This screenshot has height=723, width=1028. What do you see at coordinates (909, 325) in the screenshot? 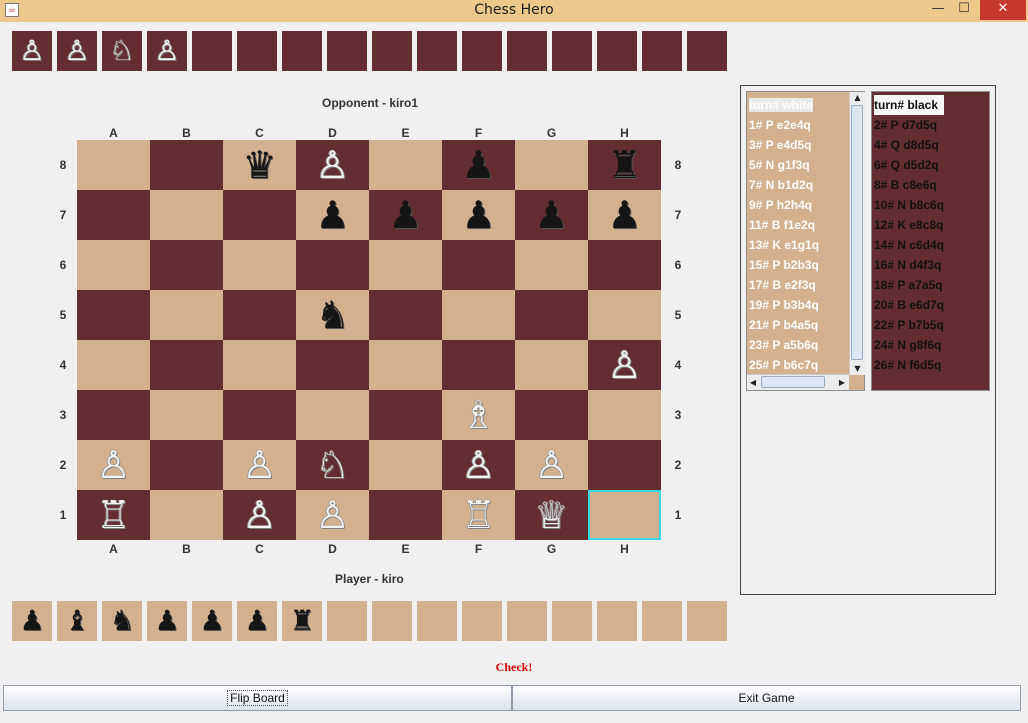
I see `move-list-item: 22# P b7b5q` at bounding box center [909, 325].